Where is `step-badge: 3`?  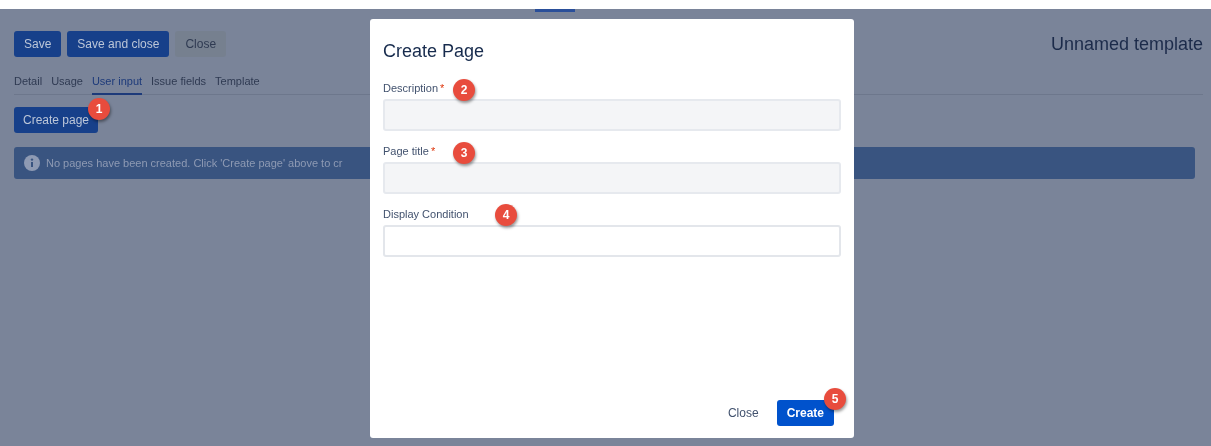
step-badge: 3 is located at coordinates (464, 153).